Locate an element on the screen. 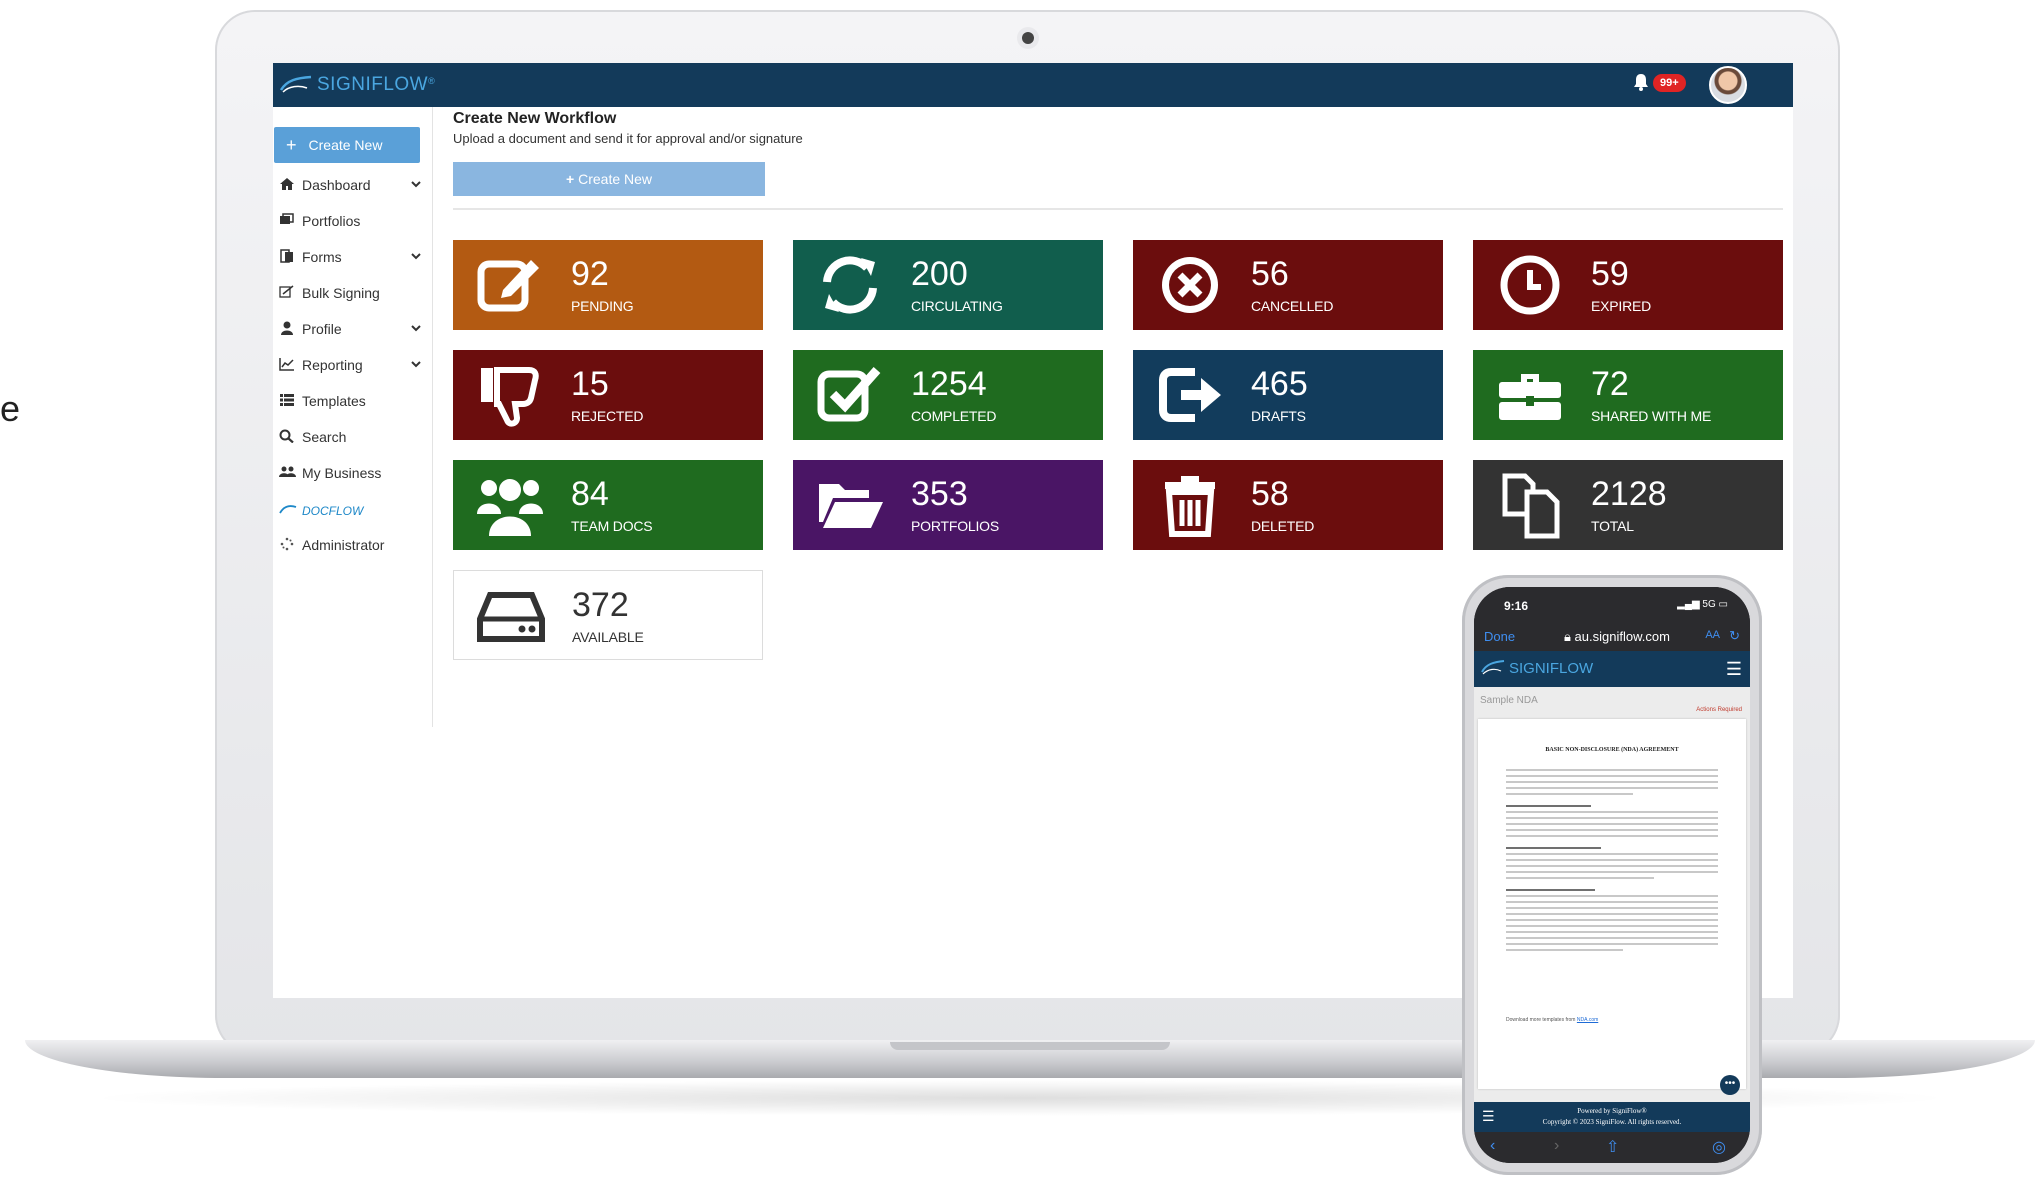 The image size is (2041, 1178). phone-logo: SIGNIFLOW is located at coordinates (1536, 668).